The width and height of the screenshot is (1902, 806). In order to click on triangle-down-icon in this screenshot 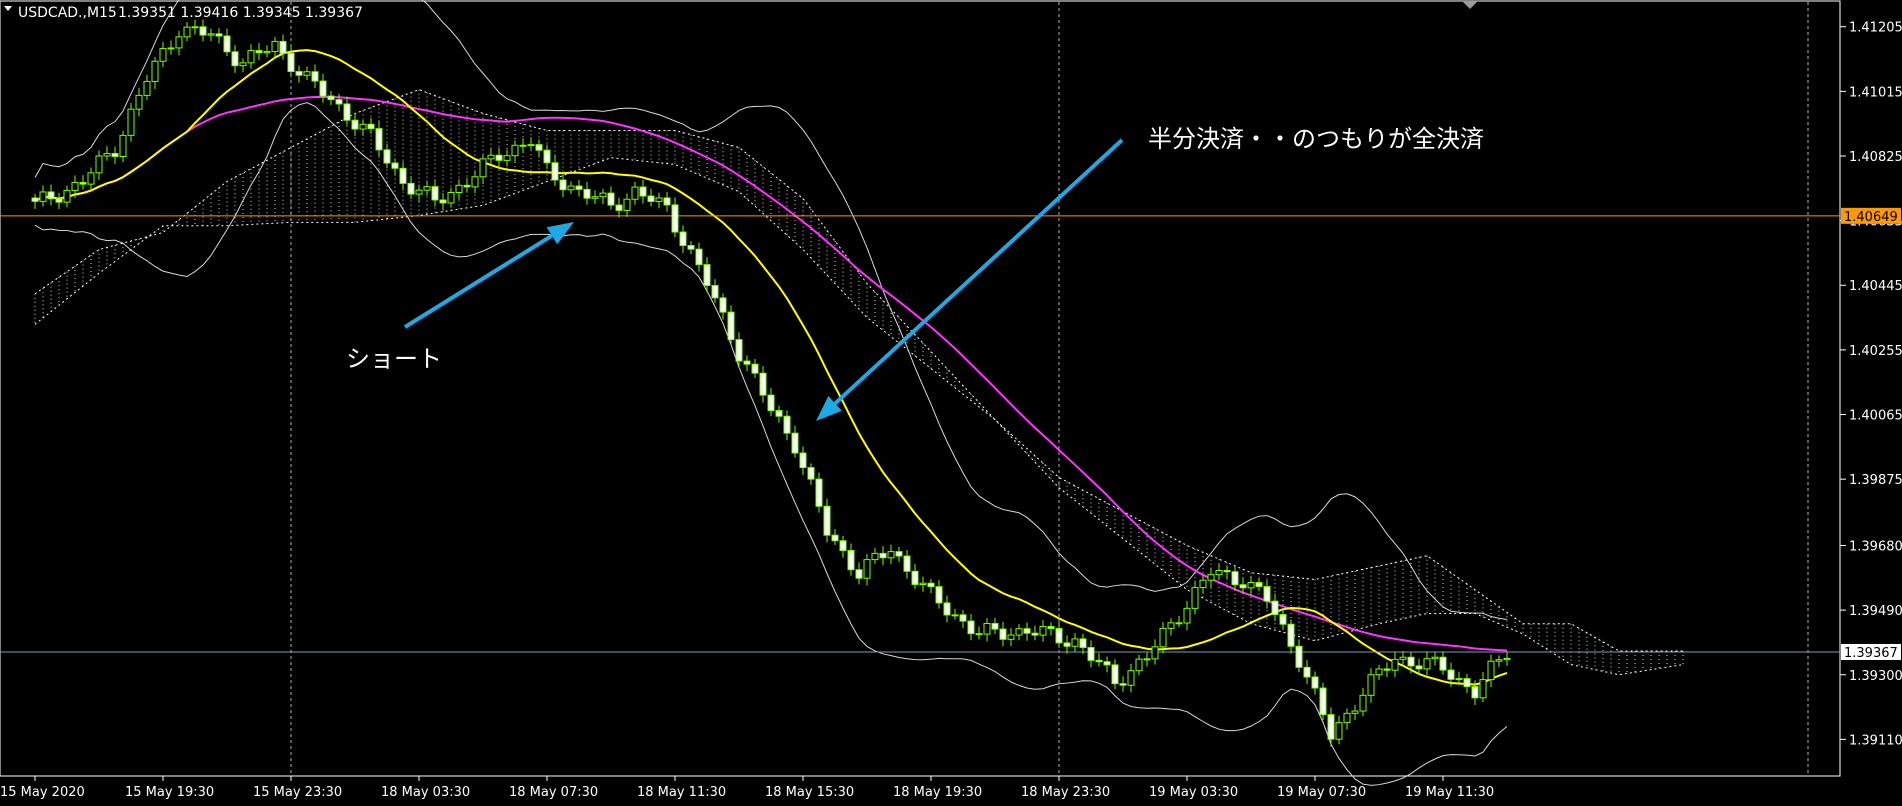, I will do `click(8, 8)`.